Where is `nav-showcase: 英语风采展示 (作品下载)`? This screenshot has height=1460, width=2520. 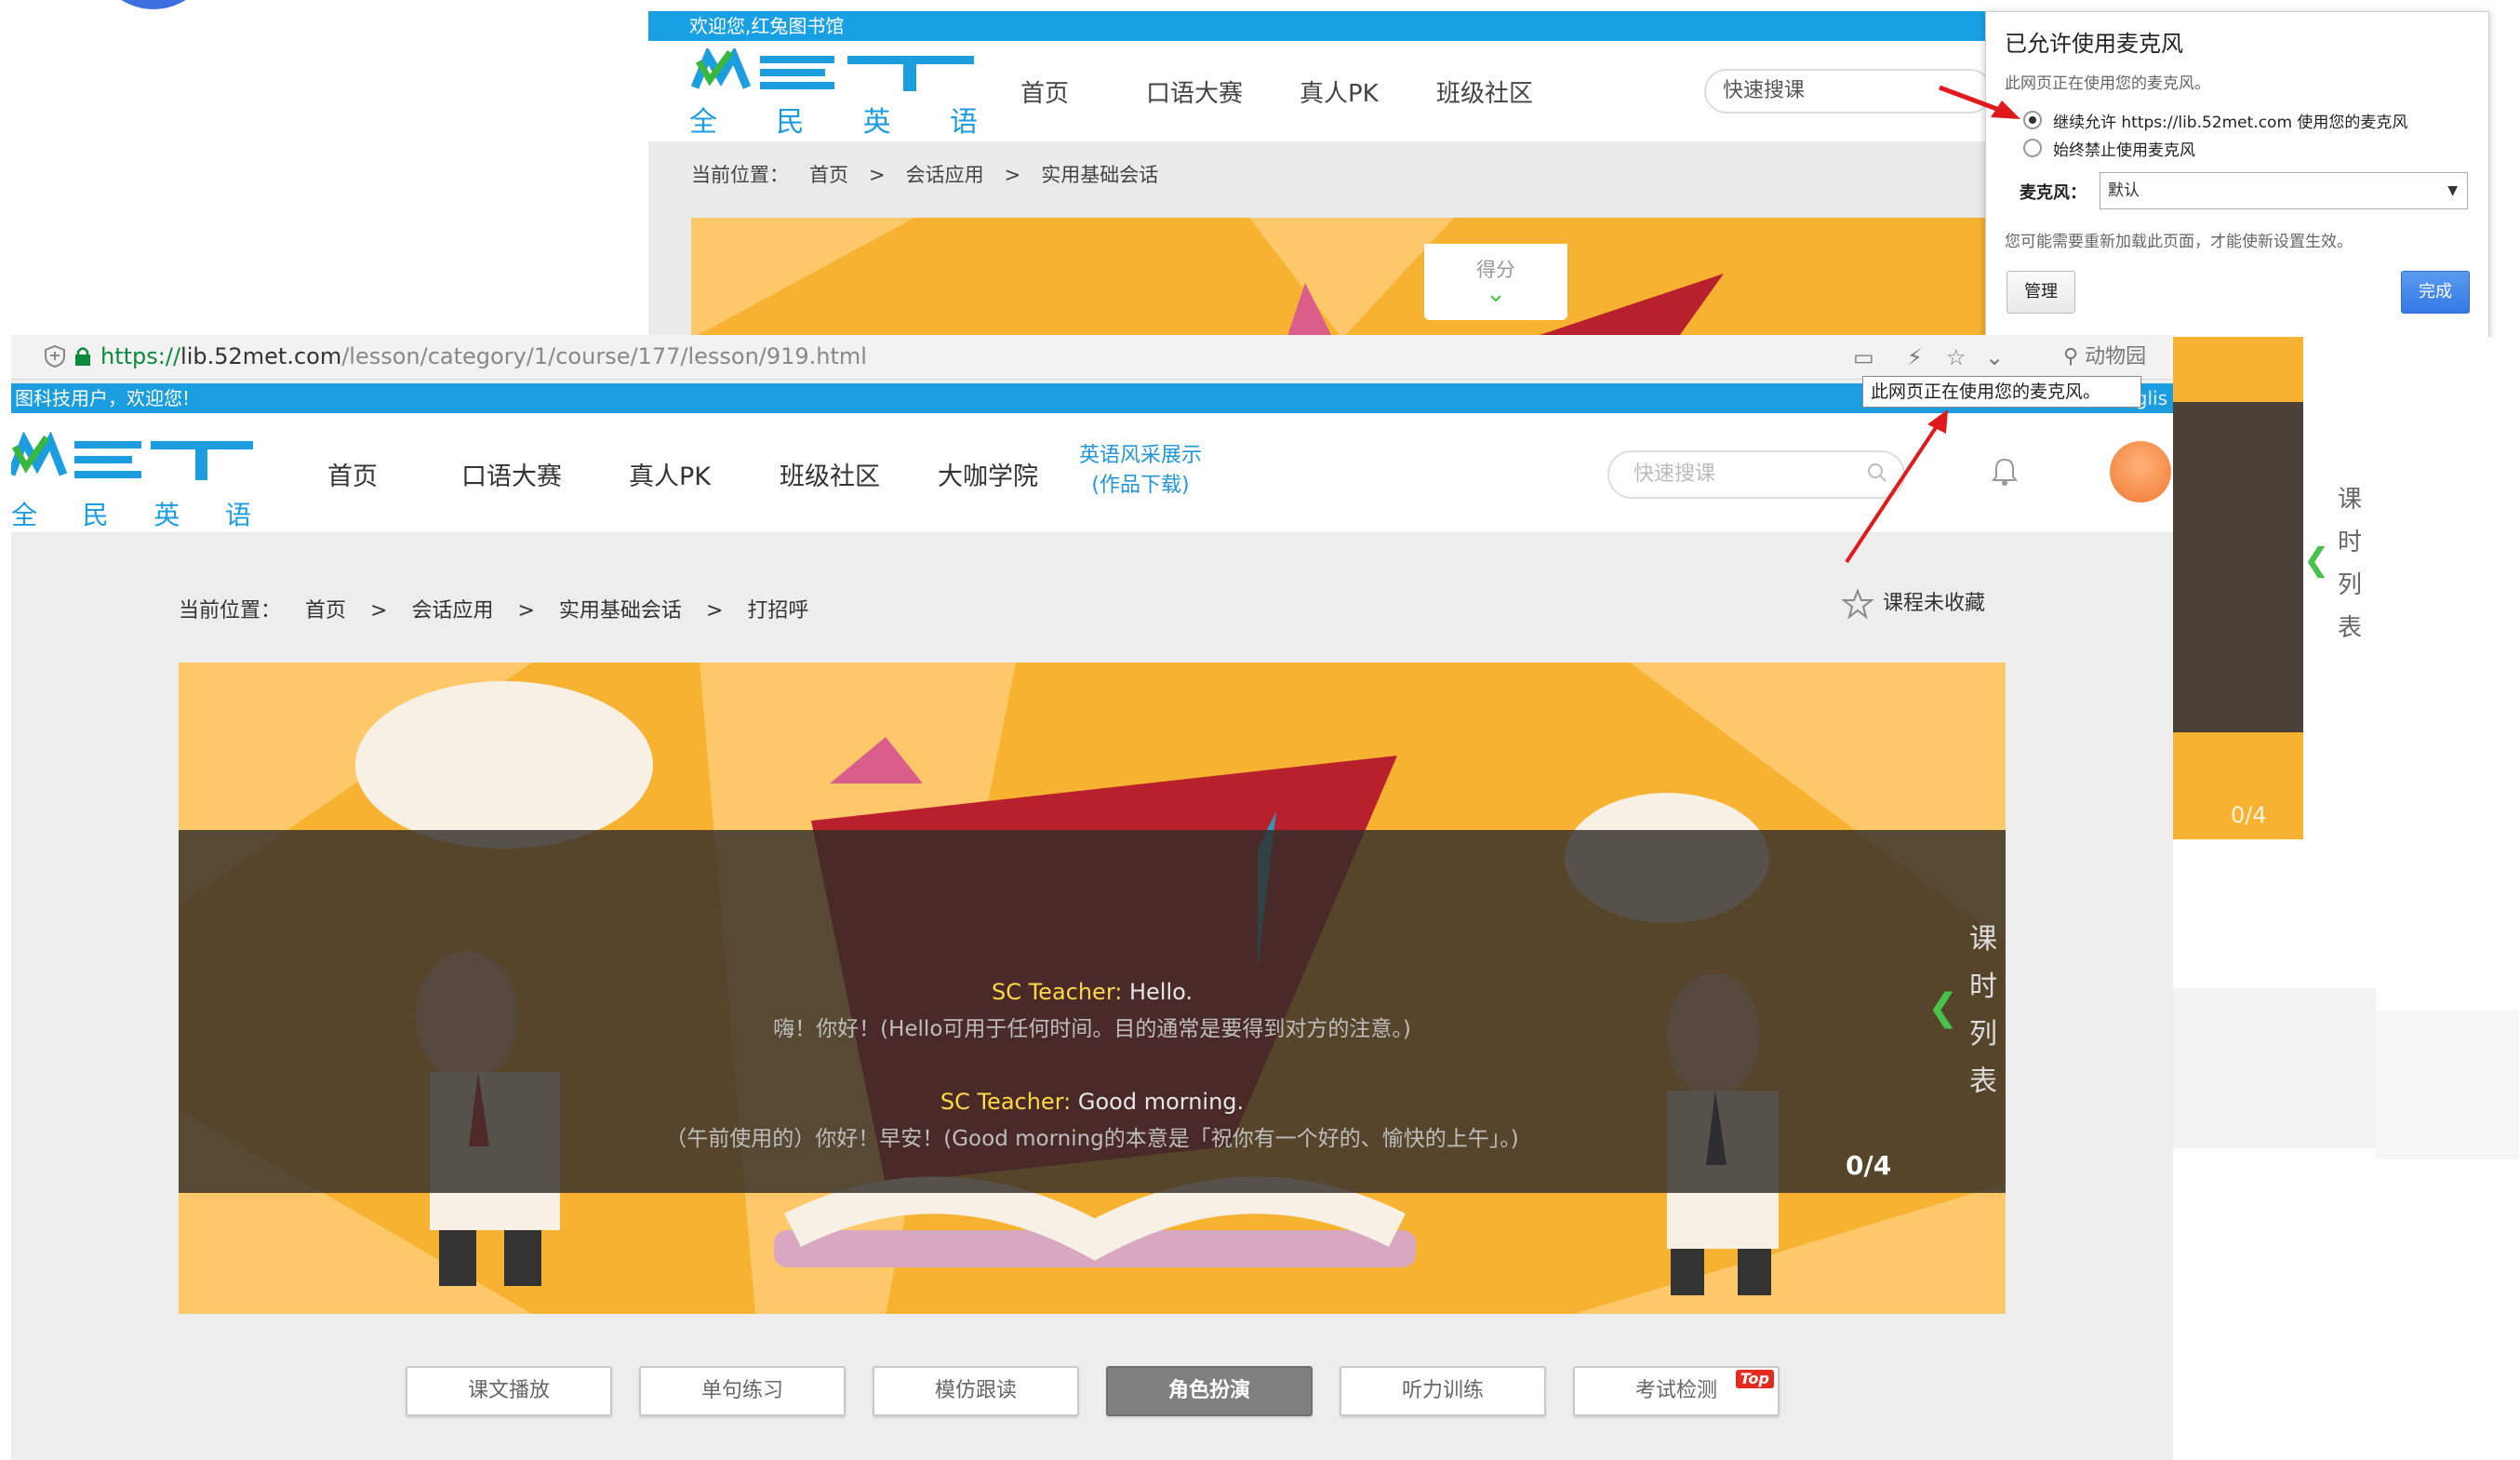
nav-showcase: 英语风采展示 (作品下载) is located at coordinates (1140, 471).